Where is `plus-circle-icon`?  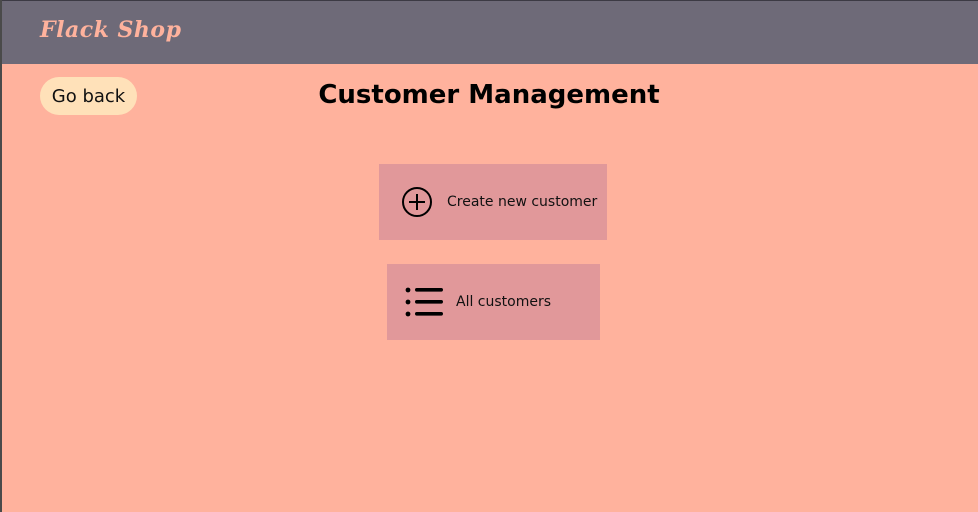 plus-circle-icon is located at coordinates (417, 202).